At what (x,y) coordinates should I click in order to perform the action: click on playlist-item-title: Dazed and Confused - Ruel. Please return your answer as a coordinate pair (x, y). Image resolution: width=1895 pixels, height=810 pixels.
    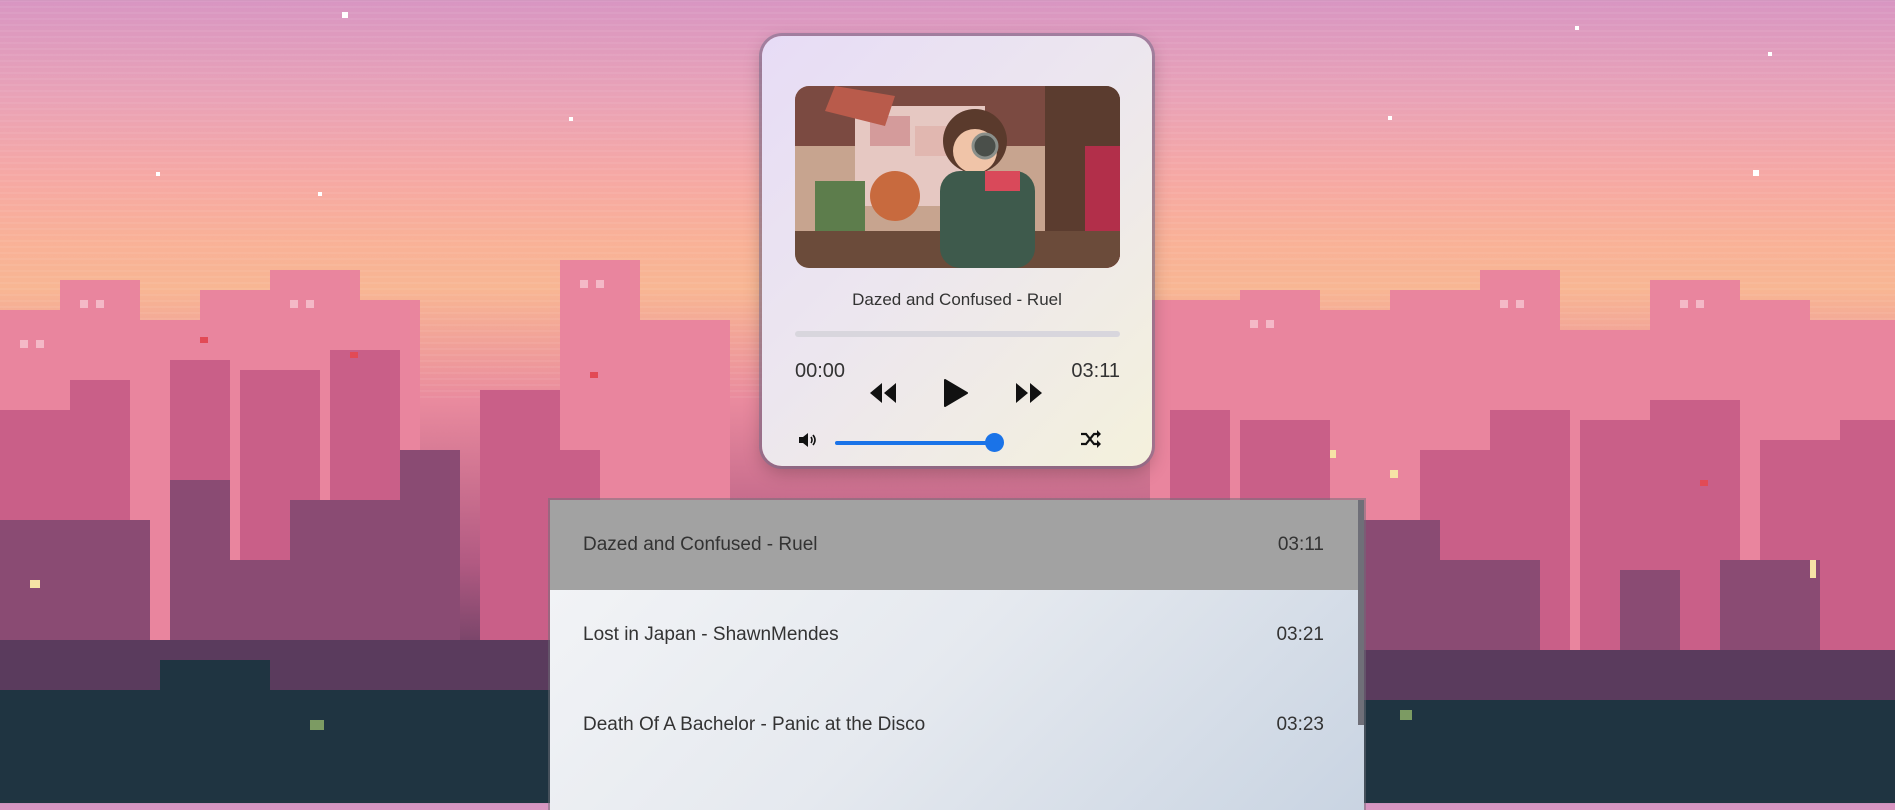
    Looking at the image, I should click on (700, 544).